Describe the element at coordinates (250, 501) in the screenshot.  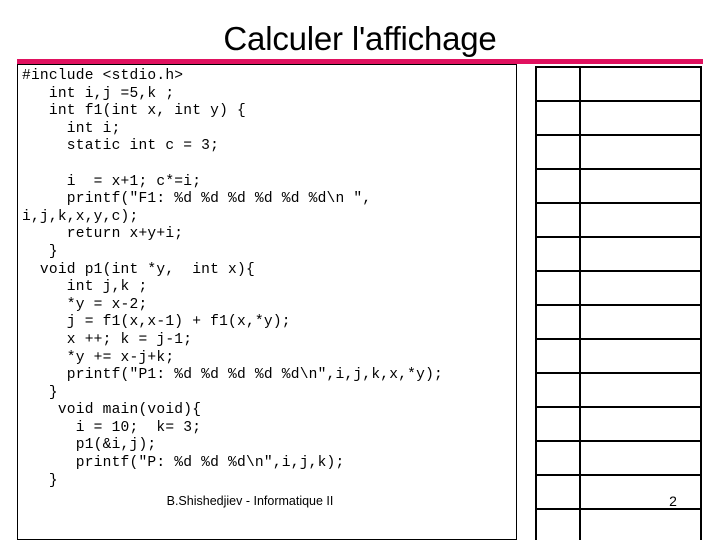
I see `footer-author: B.Shishedjiev - Informatique II` at that location.